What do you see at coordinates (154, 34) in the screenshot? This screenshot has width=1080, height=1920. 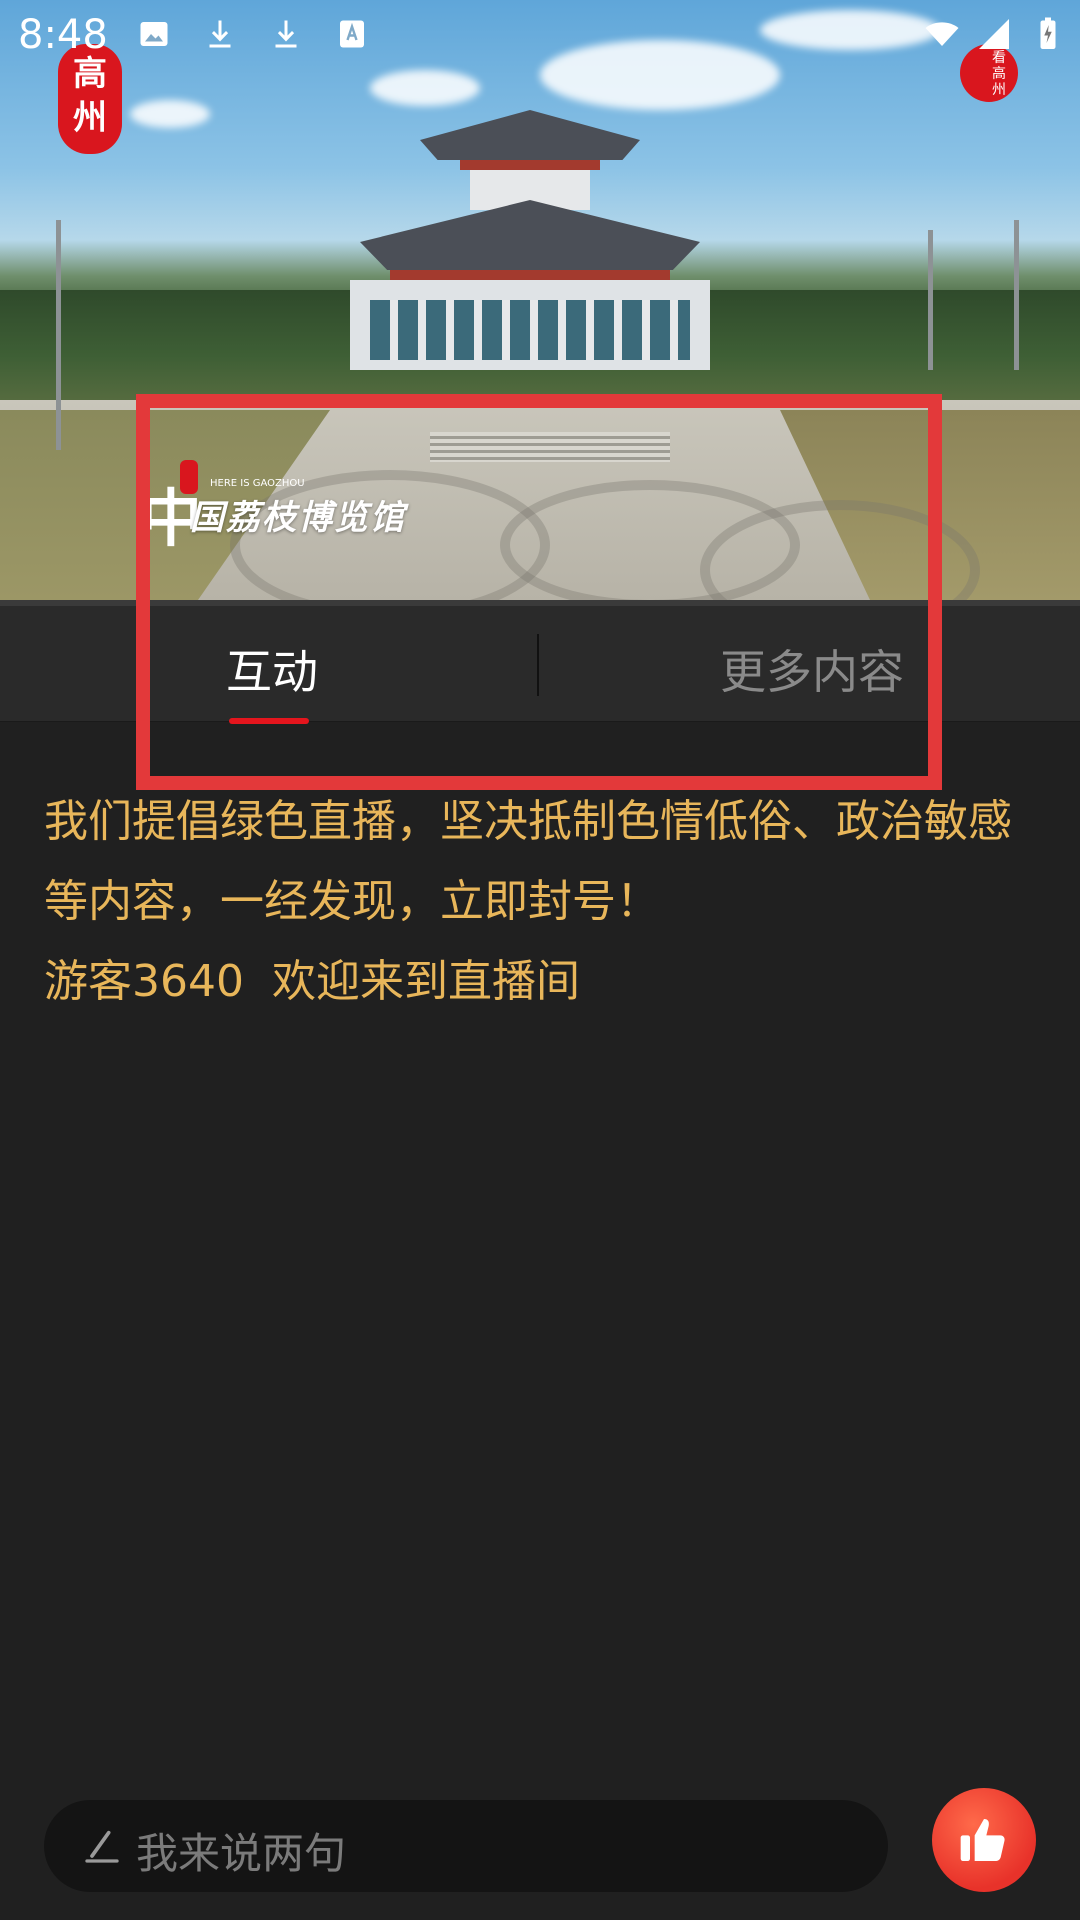 I see `image-icon` at bounding box center [154, 34].